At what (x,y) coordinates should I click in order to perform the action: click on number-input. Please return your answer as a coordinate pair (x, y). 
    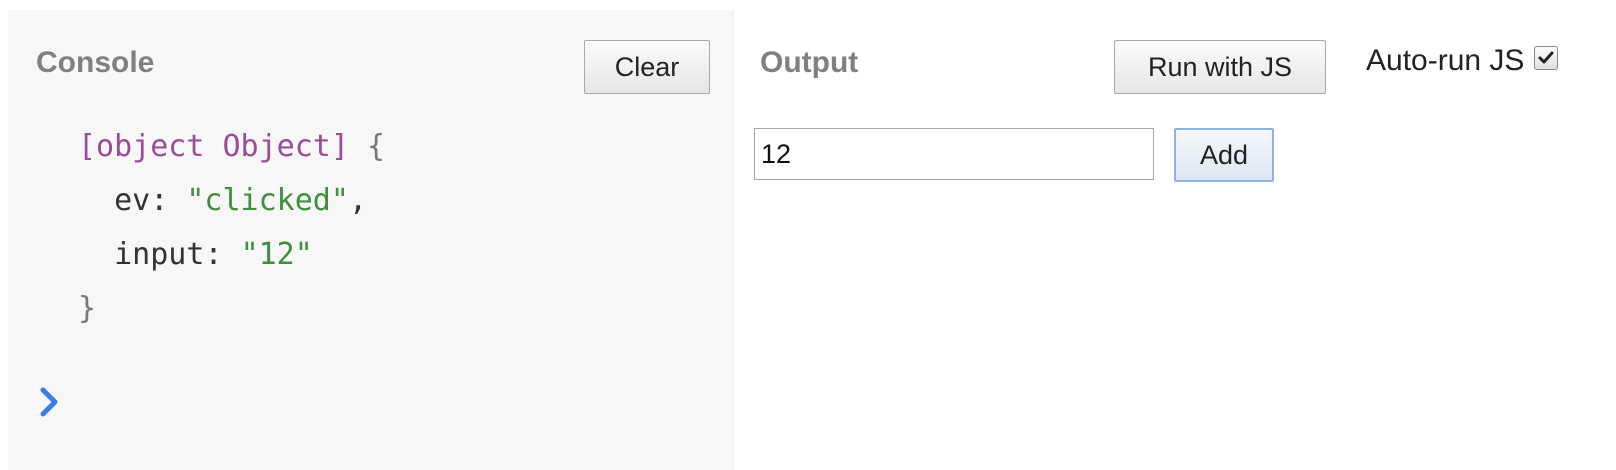
    Looking at the image, I should click on (954, 154).